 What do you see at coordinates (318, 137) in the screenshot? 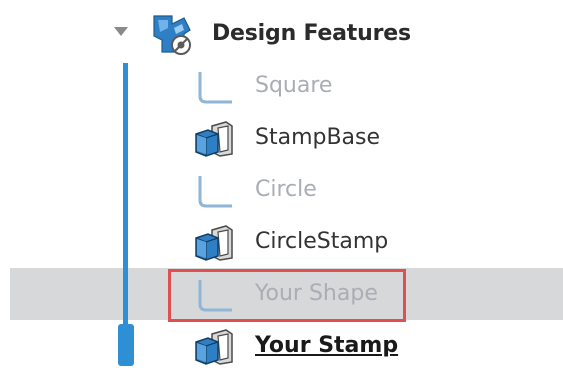
I see `tree-item-label: StampBase` at bounding box center [318, 137].